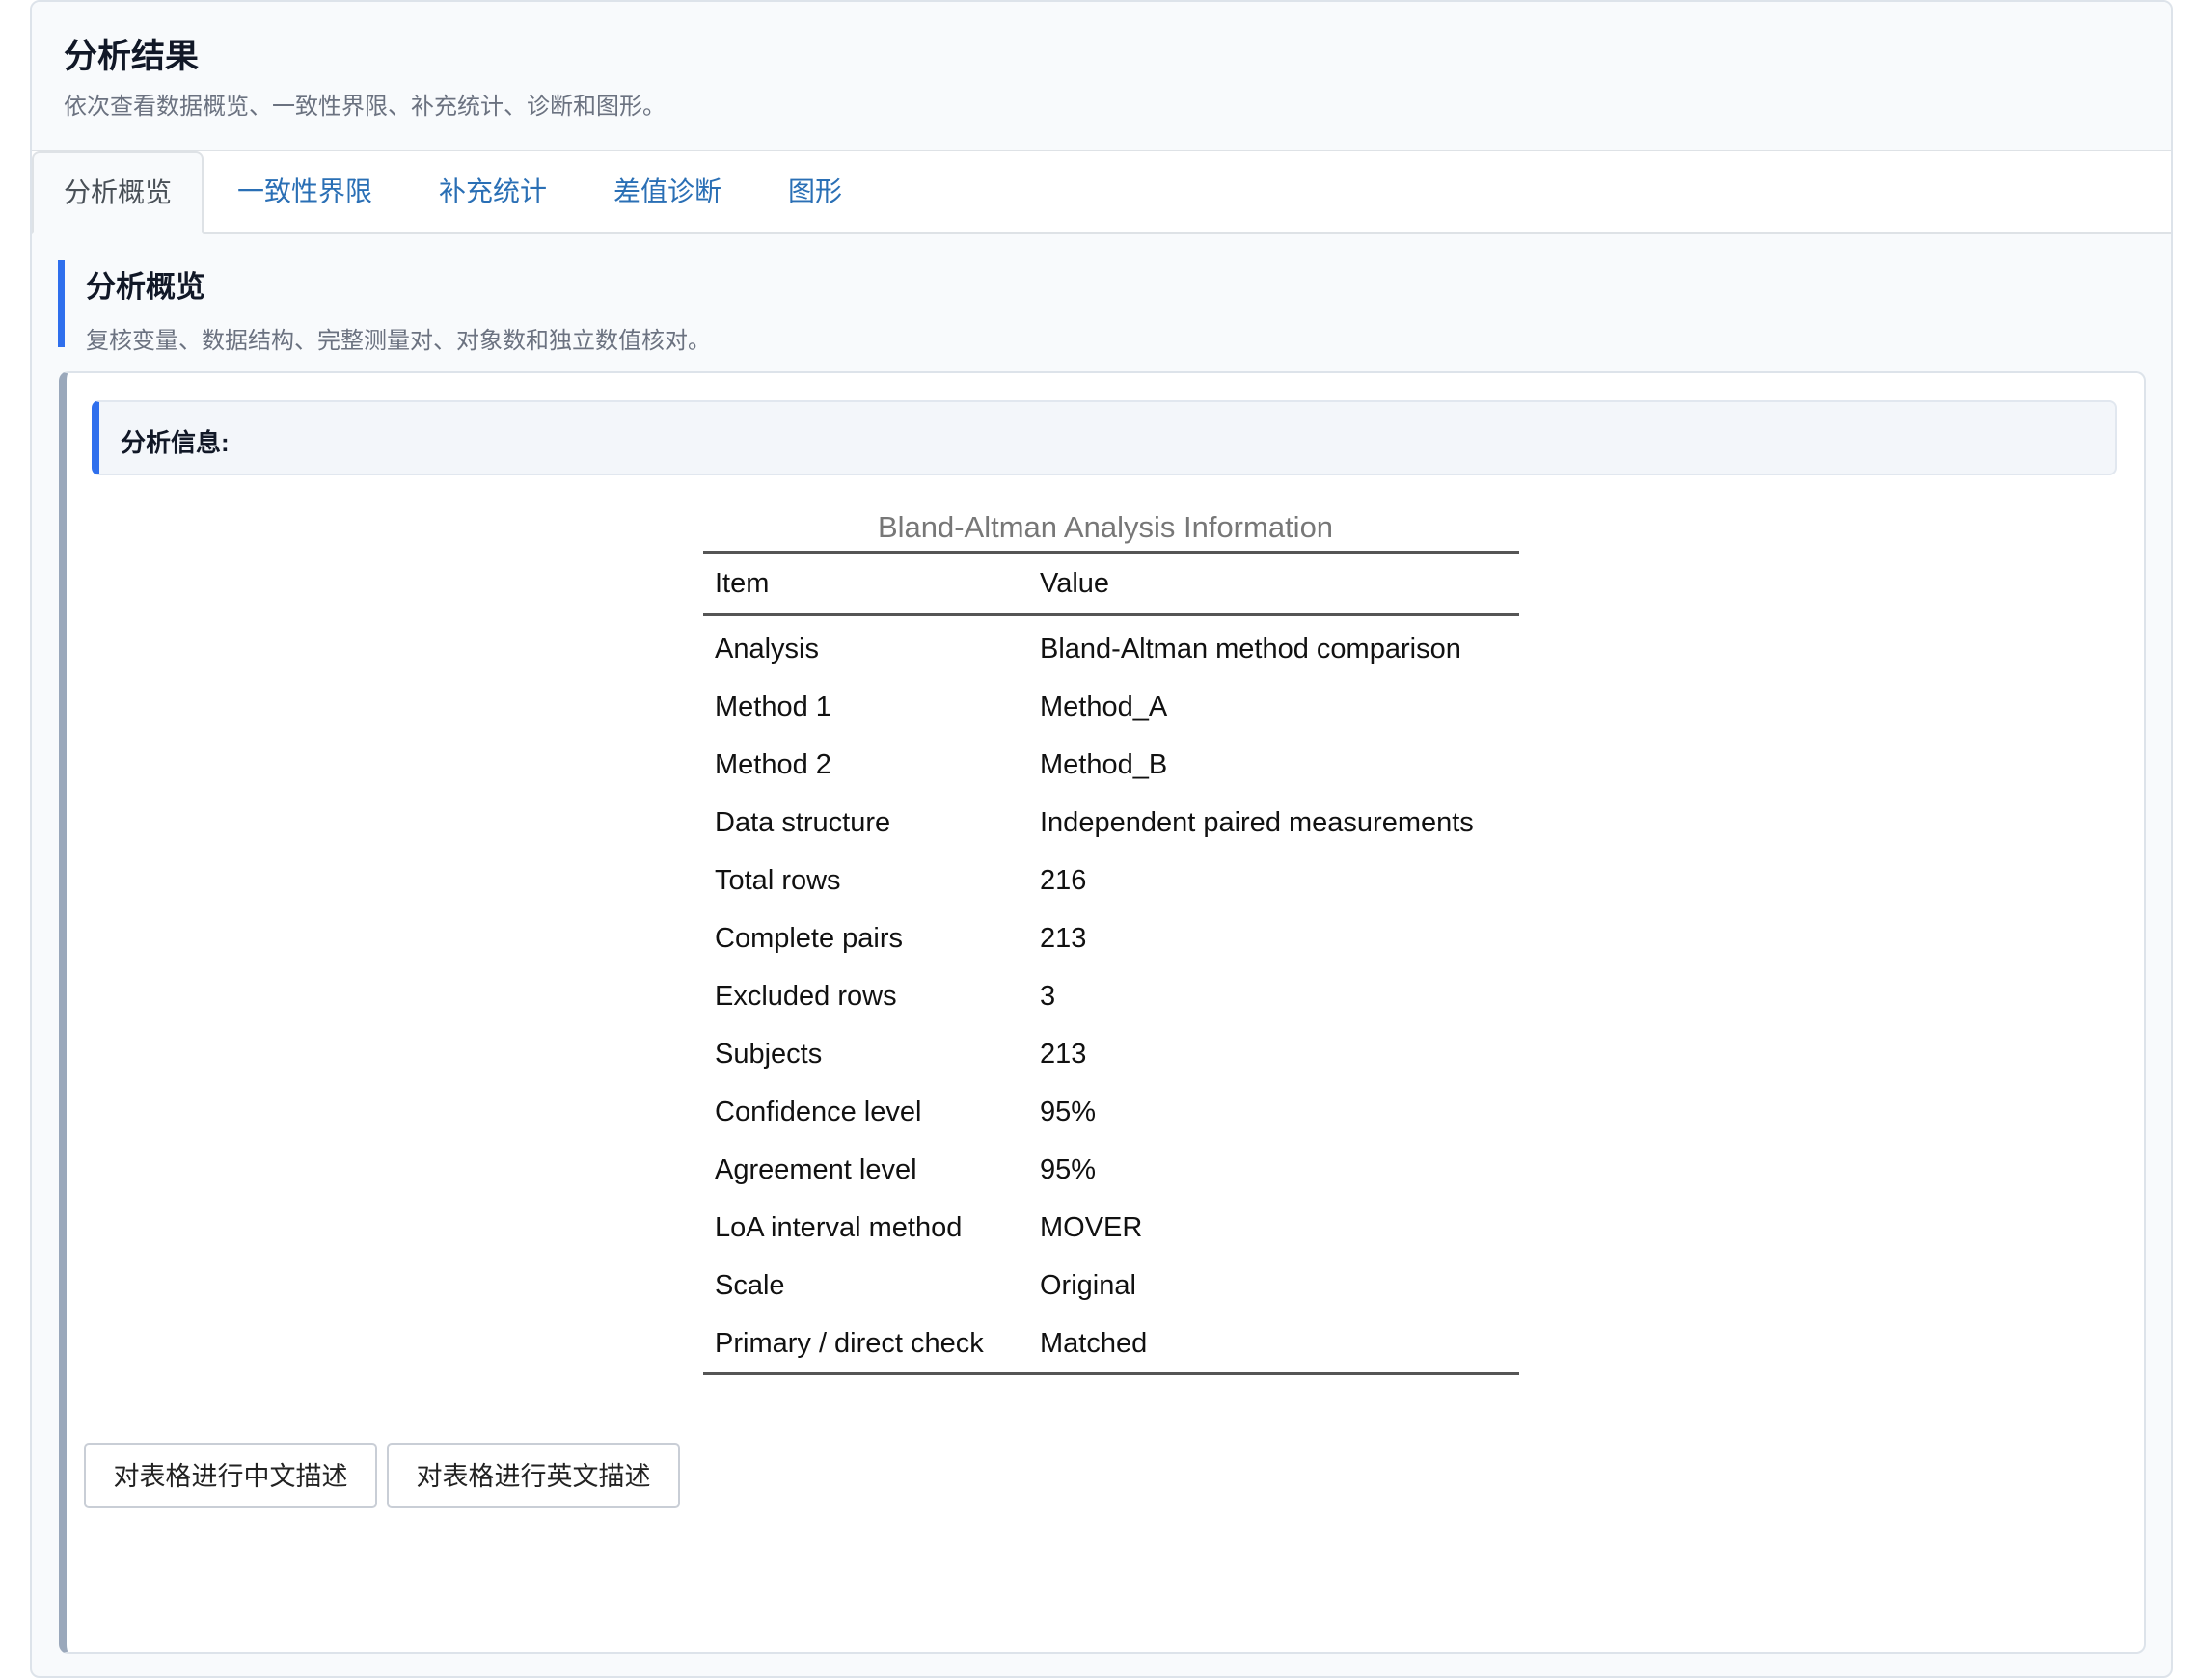 Image resolution: width=2205 pixels, height=1680 pixels. Describe the element at coordinates (1273, 584) in the screenshot. I see `column-header-value: Value` at that location.